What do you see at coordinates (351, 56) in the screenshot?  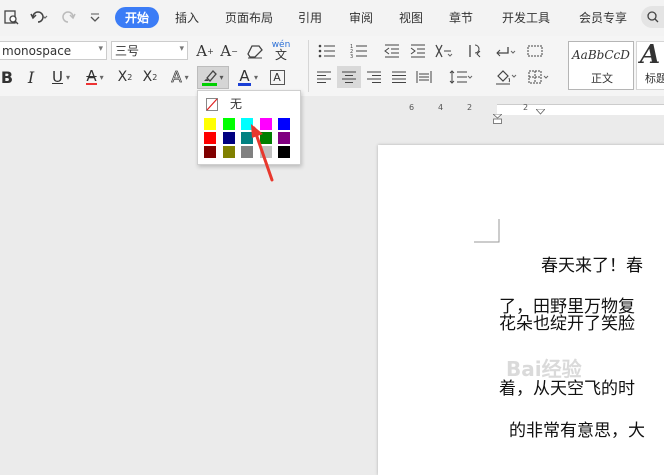 I see `svg-text: 3` at bounding box center [351, 56].